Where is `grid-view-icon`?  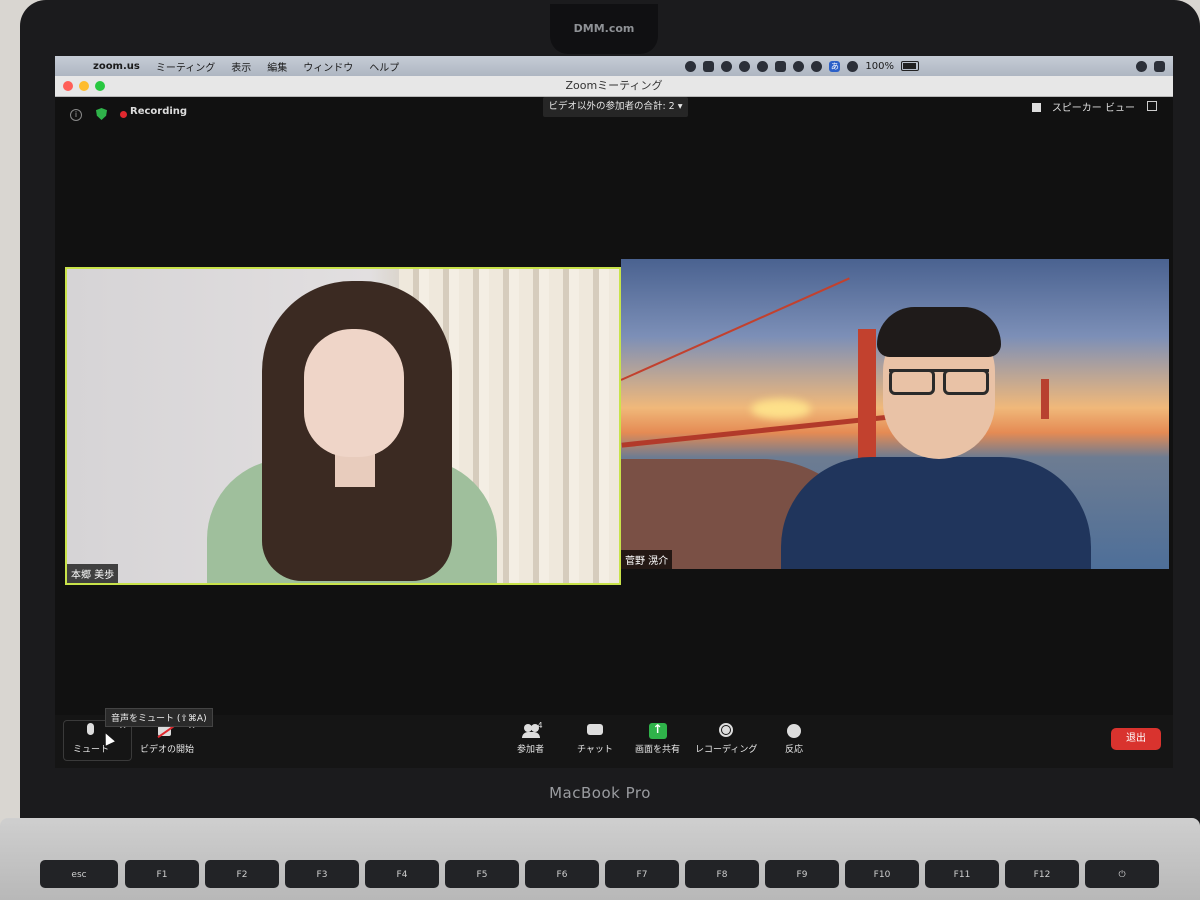 grid-view-icon is located at coordinates (1036, 107).